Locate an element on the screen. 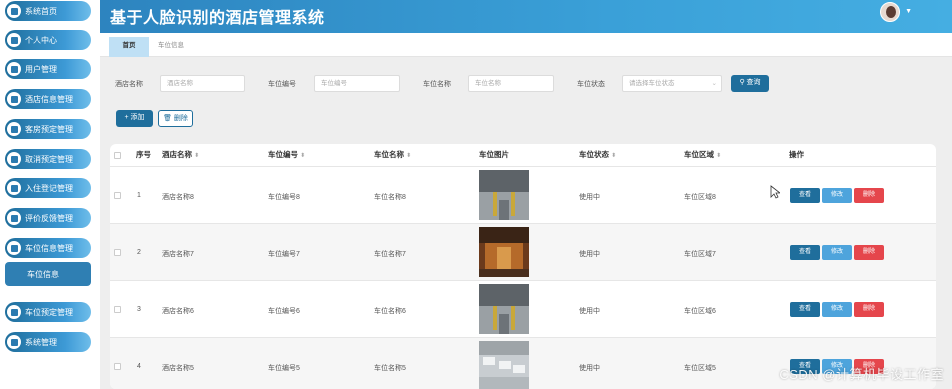 This screenshot has width=952, height=389. sidebar-item-system: 系统管理 is located at coordinates (48, 342).